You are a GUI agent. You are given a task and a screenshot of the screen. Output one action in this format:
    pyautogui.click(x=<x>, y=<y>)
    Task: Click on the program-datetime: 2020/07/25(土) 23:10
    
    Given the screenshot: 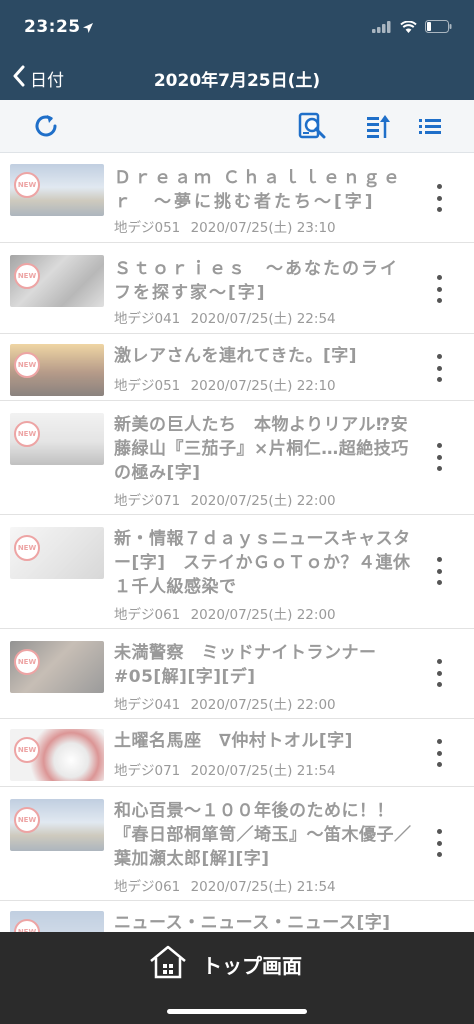 What is the action you would take?
    pyautogui.click(x=263, y=228)
    